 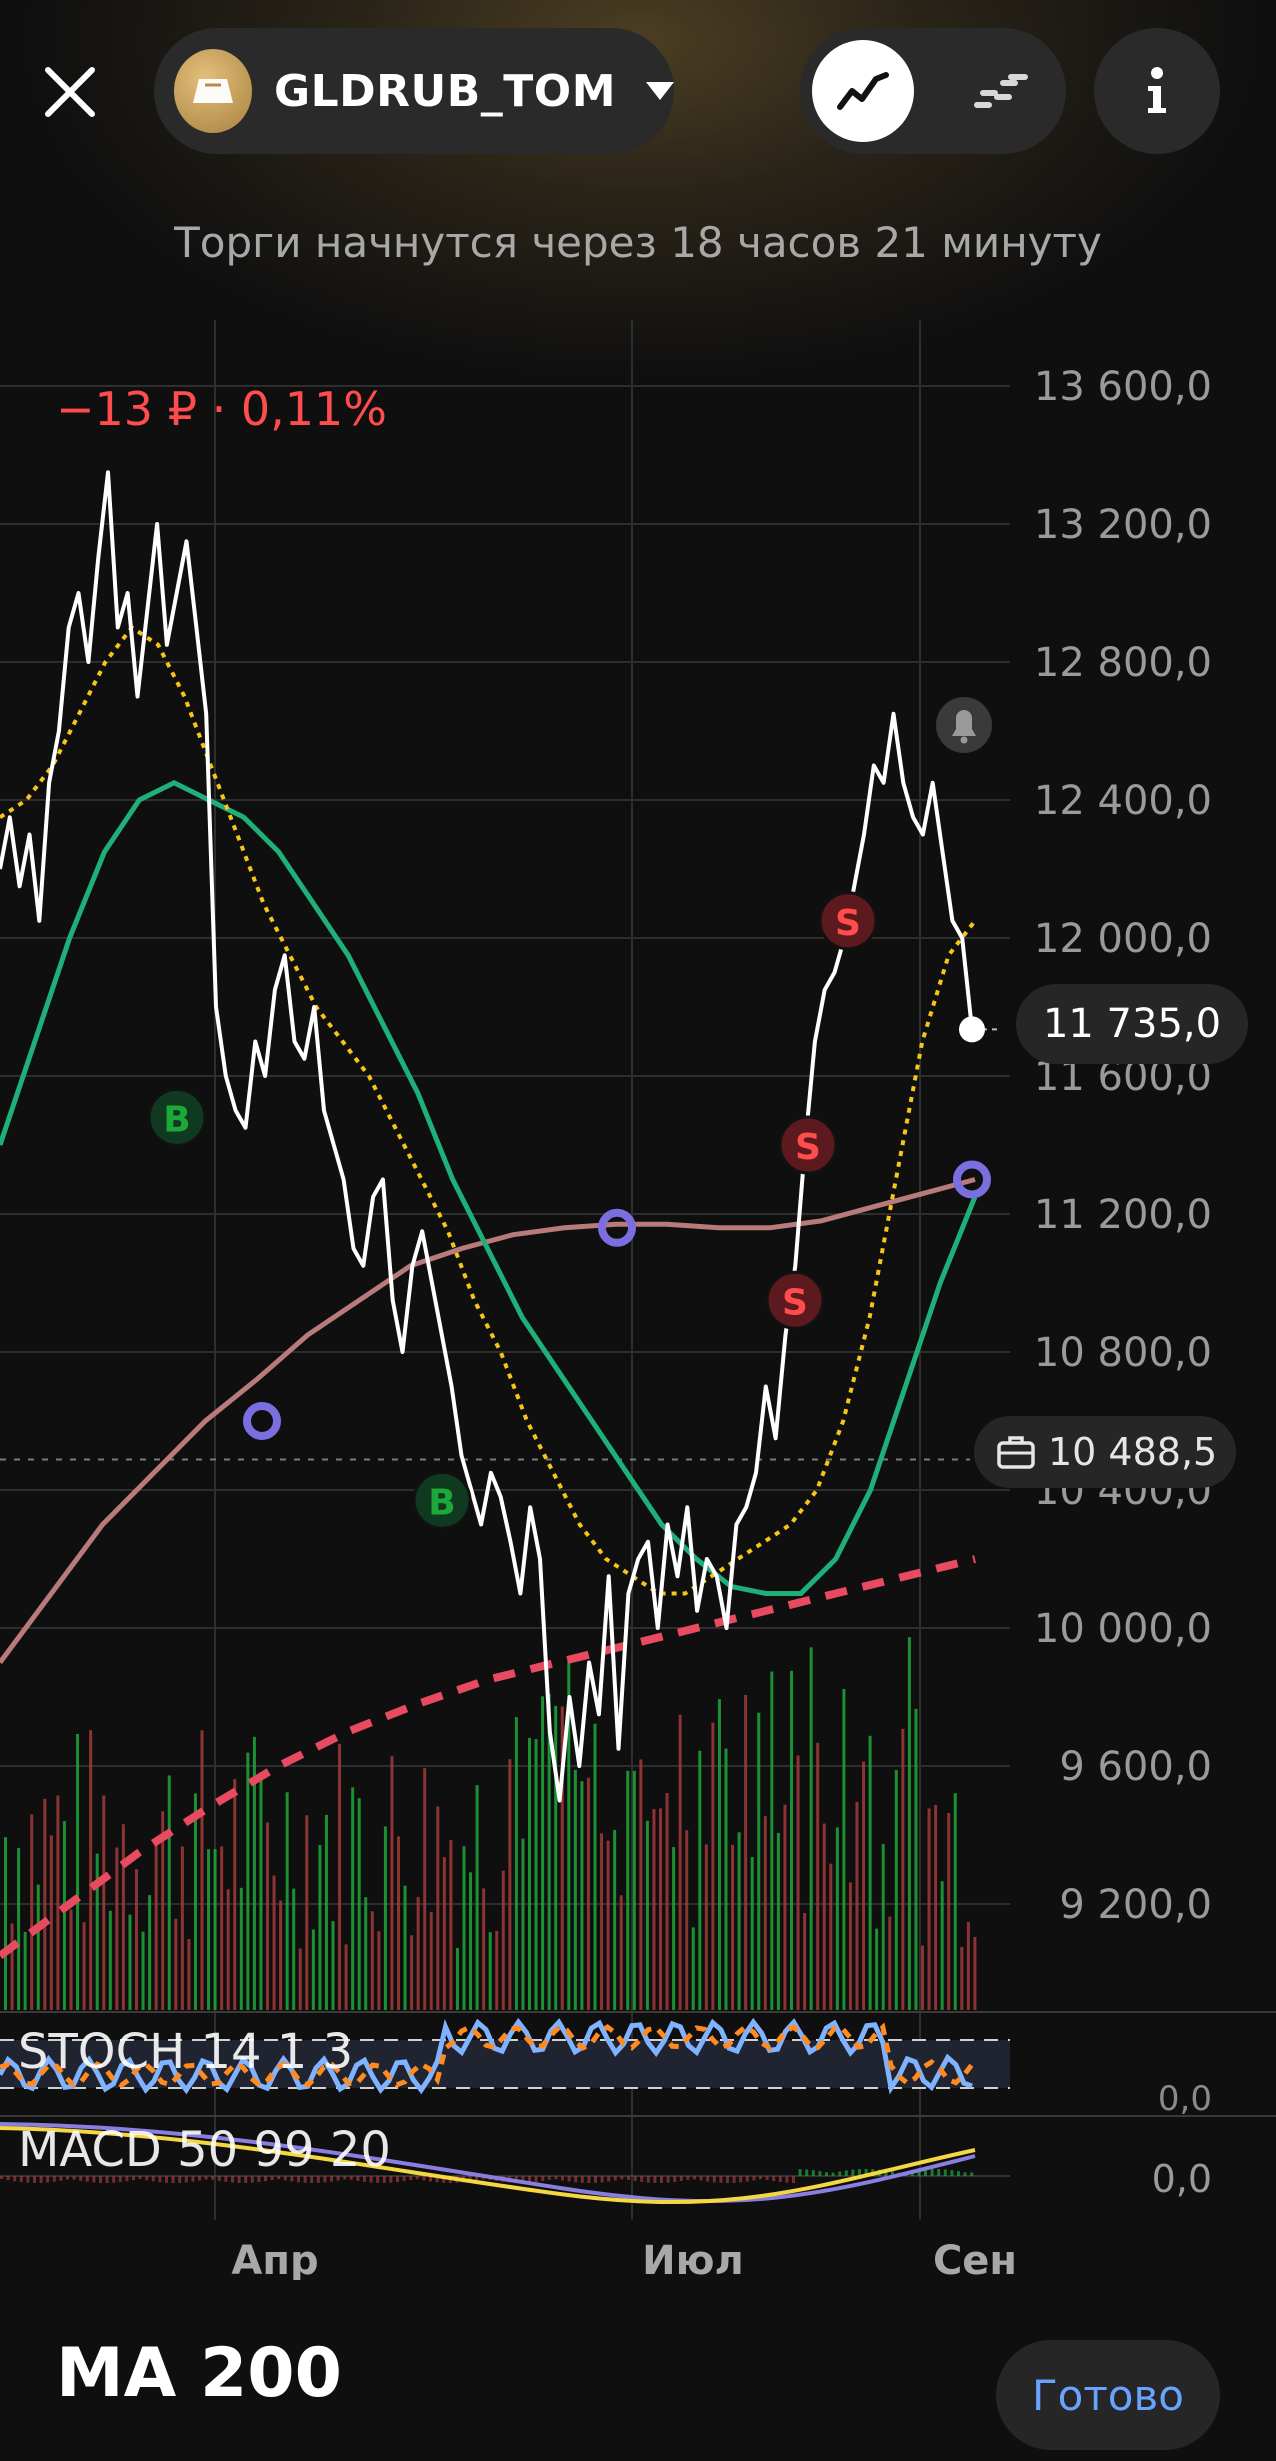 I want to click on x-tick-label: Апр, so click(x=274, y=2259).